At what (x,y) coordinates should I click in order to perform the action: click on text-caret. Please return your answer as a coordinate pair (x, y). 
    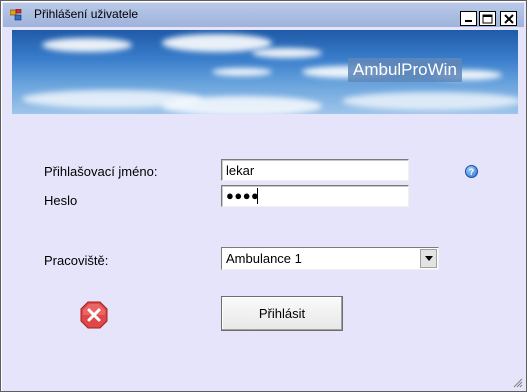
    Looking at the image, I should click on (257, 196).